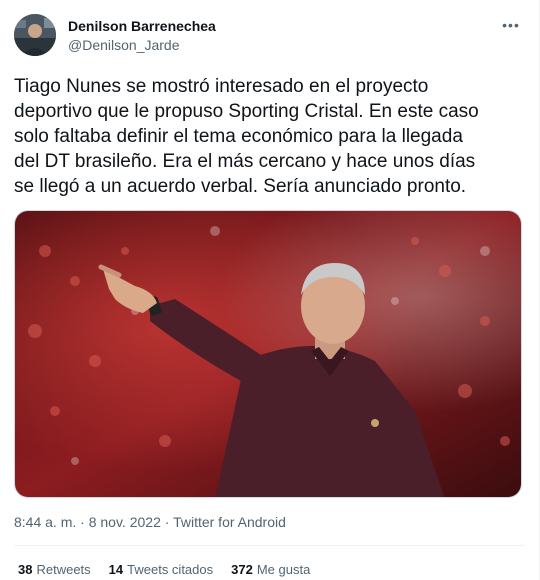 The height and width of the screenshot is (580, 540). Describe the element at coordinates (269, 36) in the screenshot. I see `tweet-header: Denilson Barrenechea @Denilson_Jarde •••` at that location.